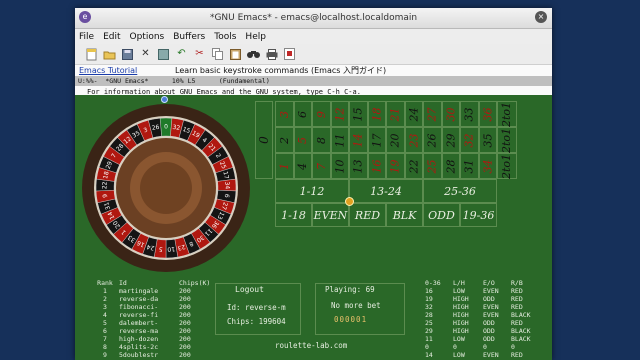 Image resolution: width=640 pixels, height=360 pixels. I want to click on bet-cell-number: 23, so click(413, 140).